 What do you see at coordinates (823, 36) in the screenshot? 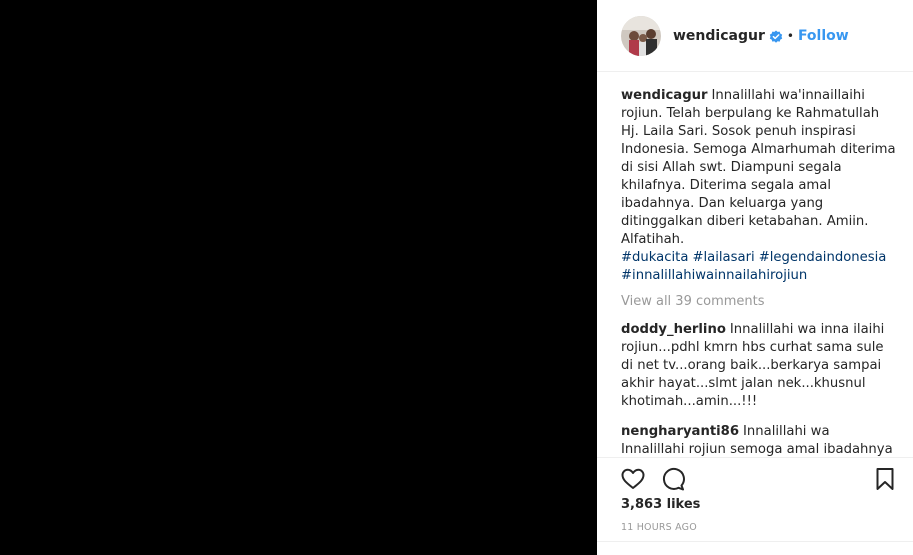
I see `follow-button: Follow` at bounding box center [823, 36].